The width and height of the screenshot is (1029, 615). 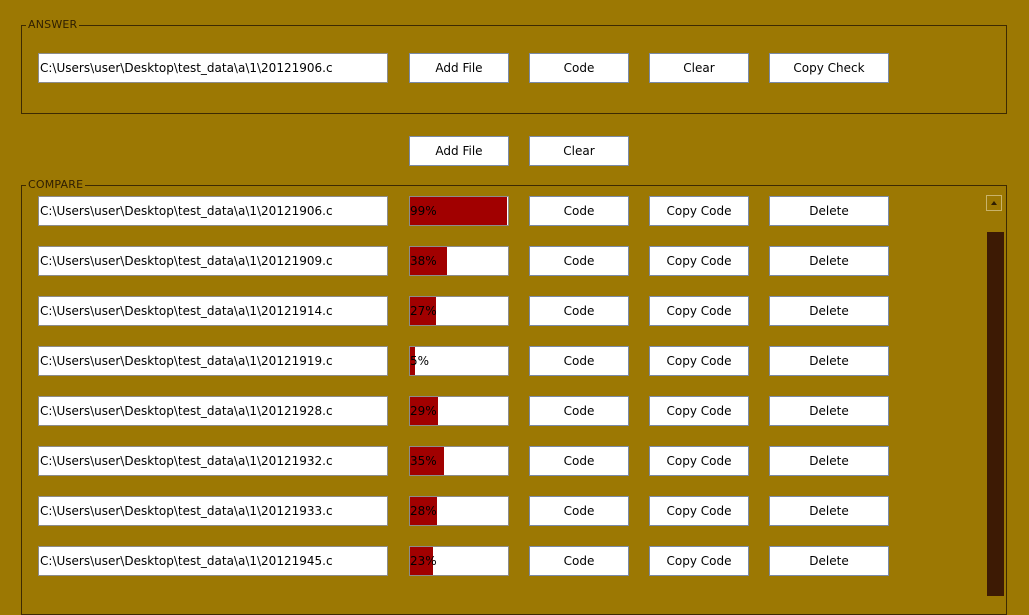 I want to click on compare-add-file-button: Add File, so click(x=459, y=151).